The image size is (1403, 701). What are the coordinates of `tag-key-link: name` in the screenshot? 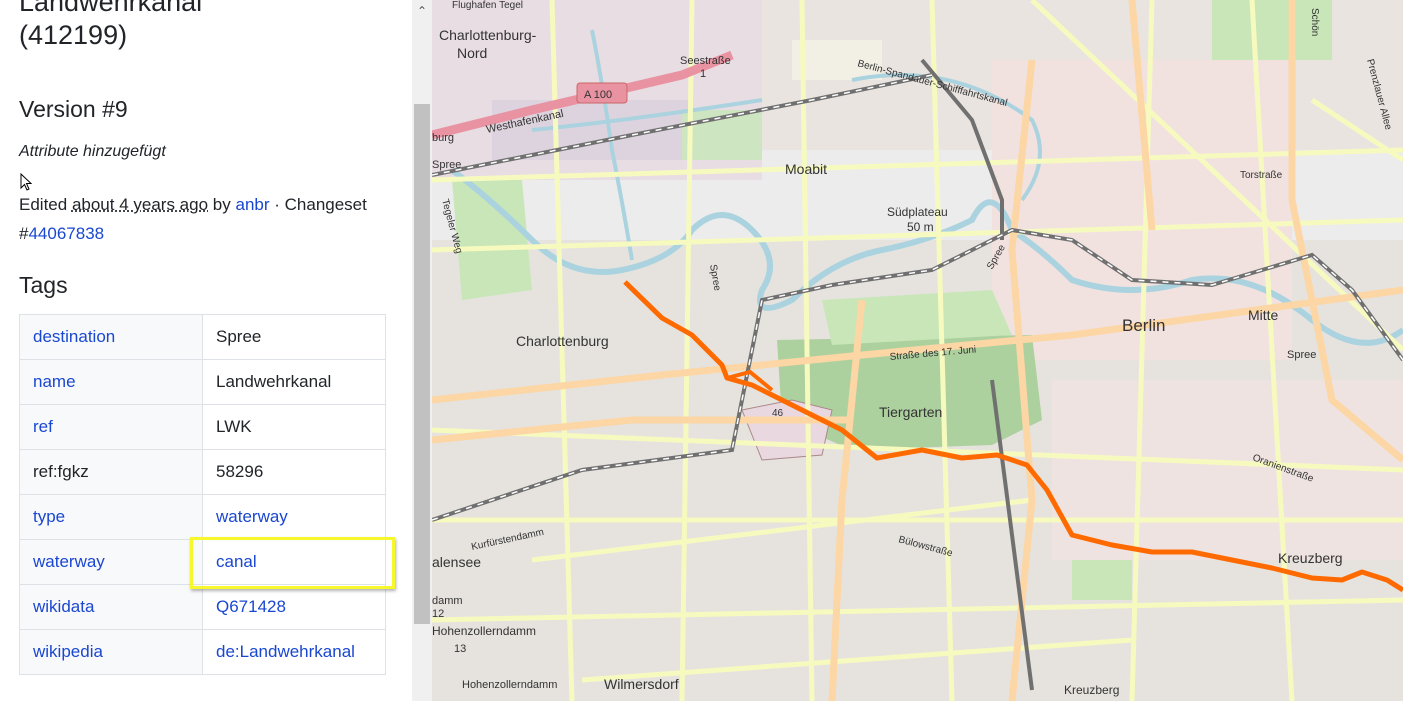 It's located at (54, 381).